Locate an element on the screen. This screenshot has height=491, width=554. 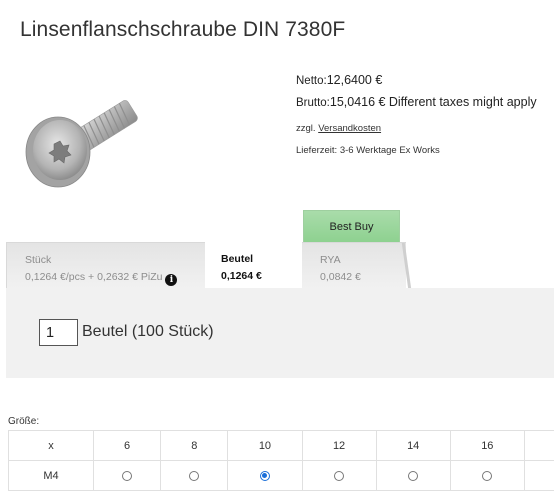
size-radio-m4x10 is located at coordinates (264, 475).